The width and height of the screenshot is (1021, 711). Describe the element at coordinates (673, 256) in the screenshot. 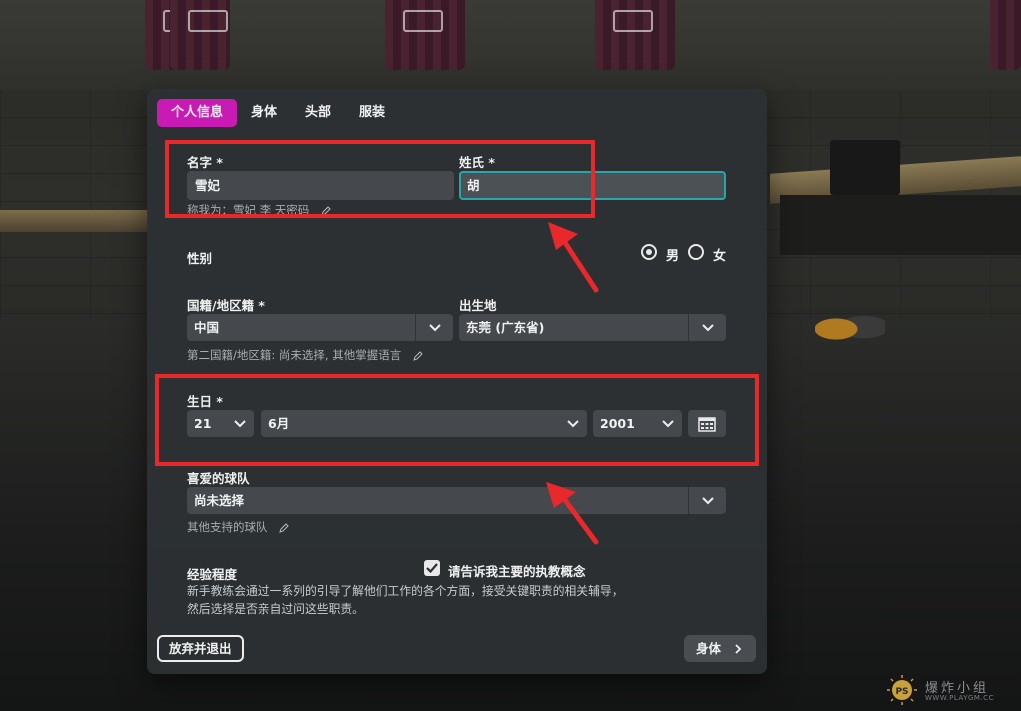

I see `gender-male-label: 男` at that location.